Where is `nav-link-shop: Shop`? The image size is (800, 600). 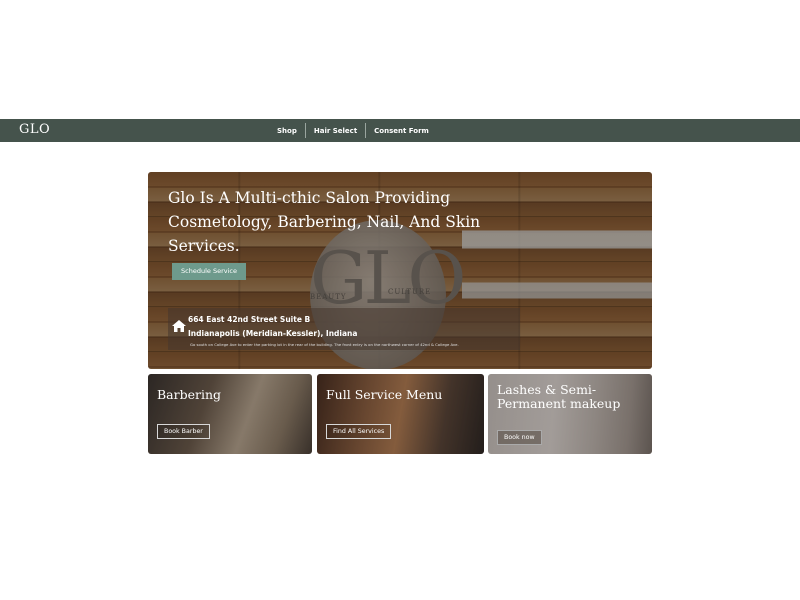
nav-link-shop: Shop is located at coordinates (287, 131).